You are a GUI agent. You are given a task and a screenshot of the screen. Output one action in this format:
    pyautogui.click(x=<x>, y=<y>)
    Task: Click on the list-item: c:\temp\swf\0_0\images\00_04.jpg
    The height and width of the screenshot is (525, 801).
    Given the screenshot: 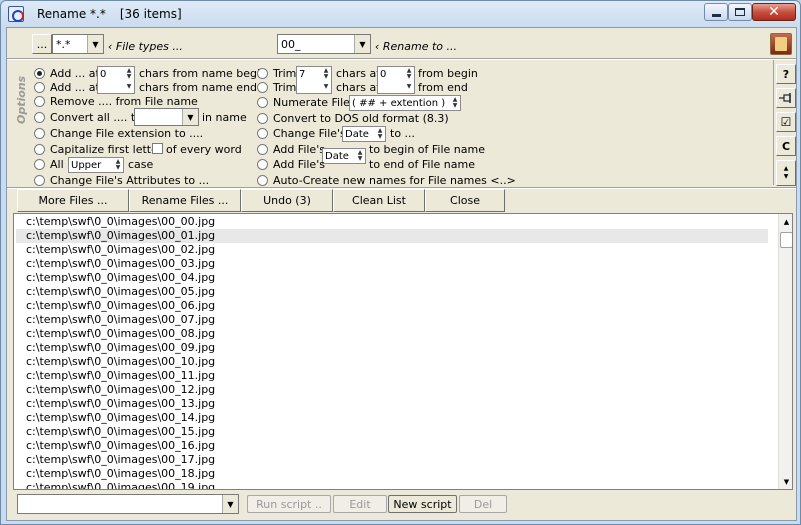 What is the action you would take?
    pyautogui.click(x=392, y=278)
    